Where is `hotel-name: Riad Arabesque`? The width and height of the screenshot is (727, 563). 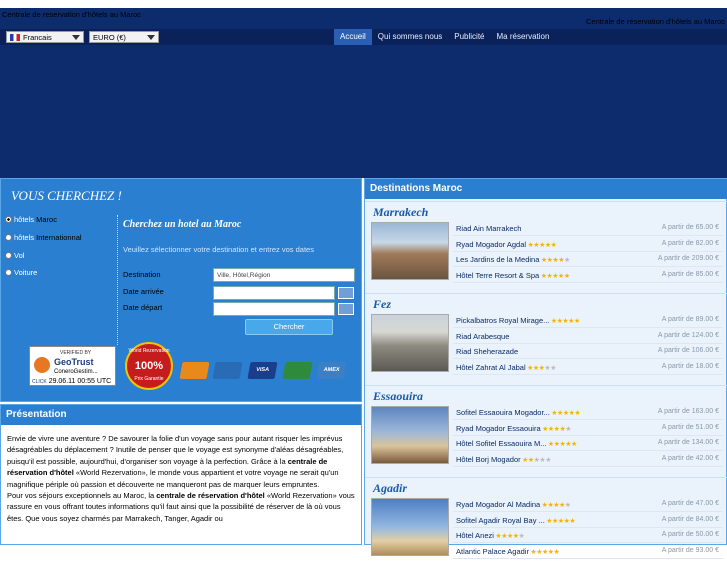
hotel-name: Riad Arabesque is located at coordinates (482, 336).